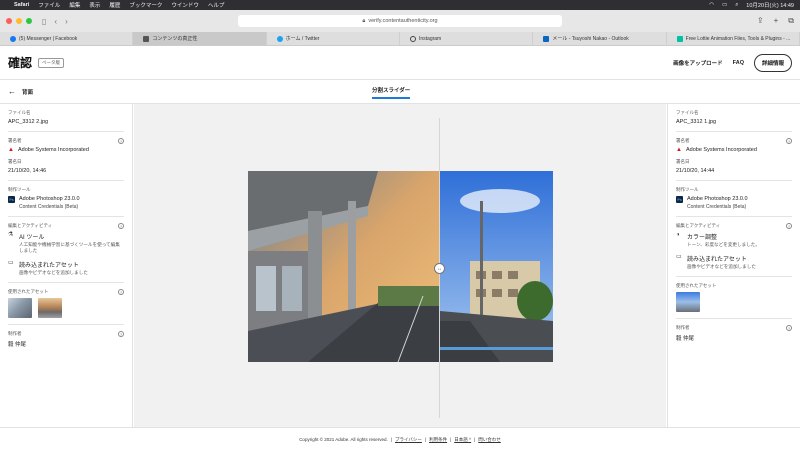  I want to click on adobe-logo-icon: ▲, so click(679, 150).